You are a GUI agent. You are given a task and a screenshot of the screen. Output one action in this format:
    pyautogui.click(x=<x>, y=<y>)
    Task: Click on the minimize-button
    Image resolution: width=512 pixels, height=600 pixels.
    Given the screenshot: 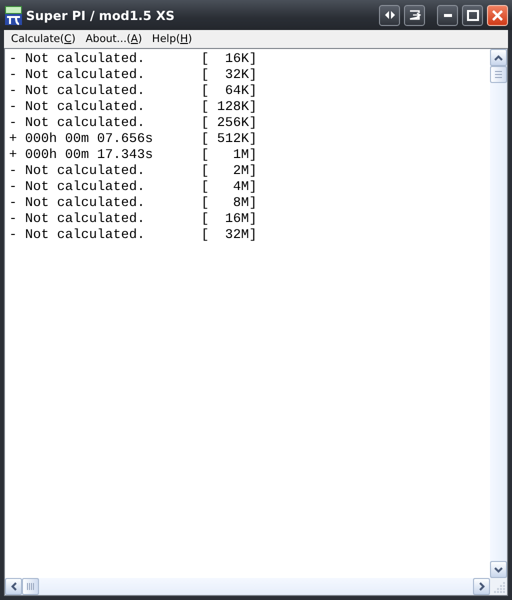 What is the action you would take?
    pyautogui.click(x=447, y=15)
    